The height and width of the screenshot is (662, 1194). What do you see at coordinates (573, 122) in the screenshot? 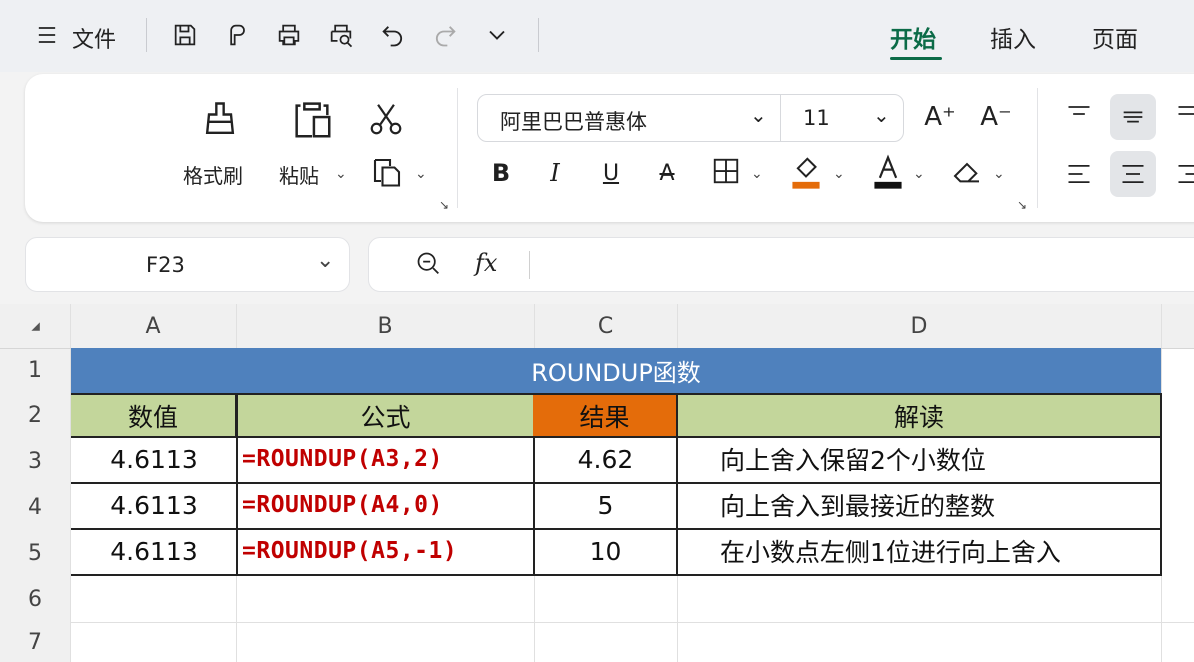
I see `font-name-value: 阿里巴巴普惠体` at bounding box center [573, 122].